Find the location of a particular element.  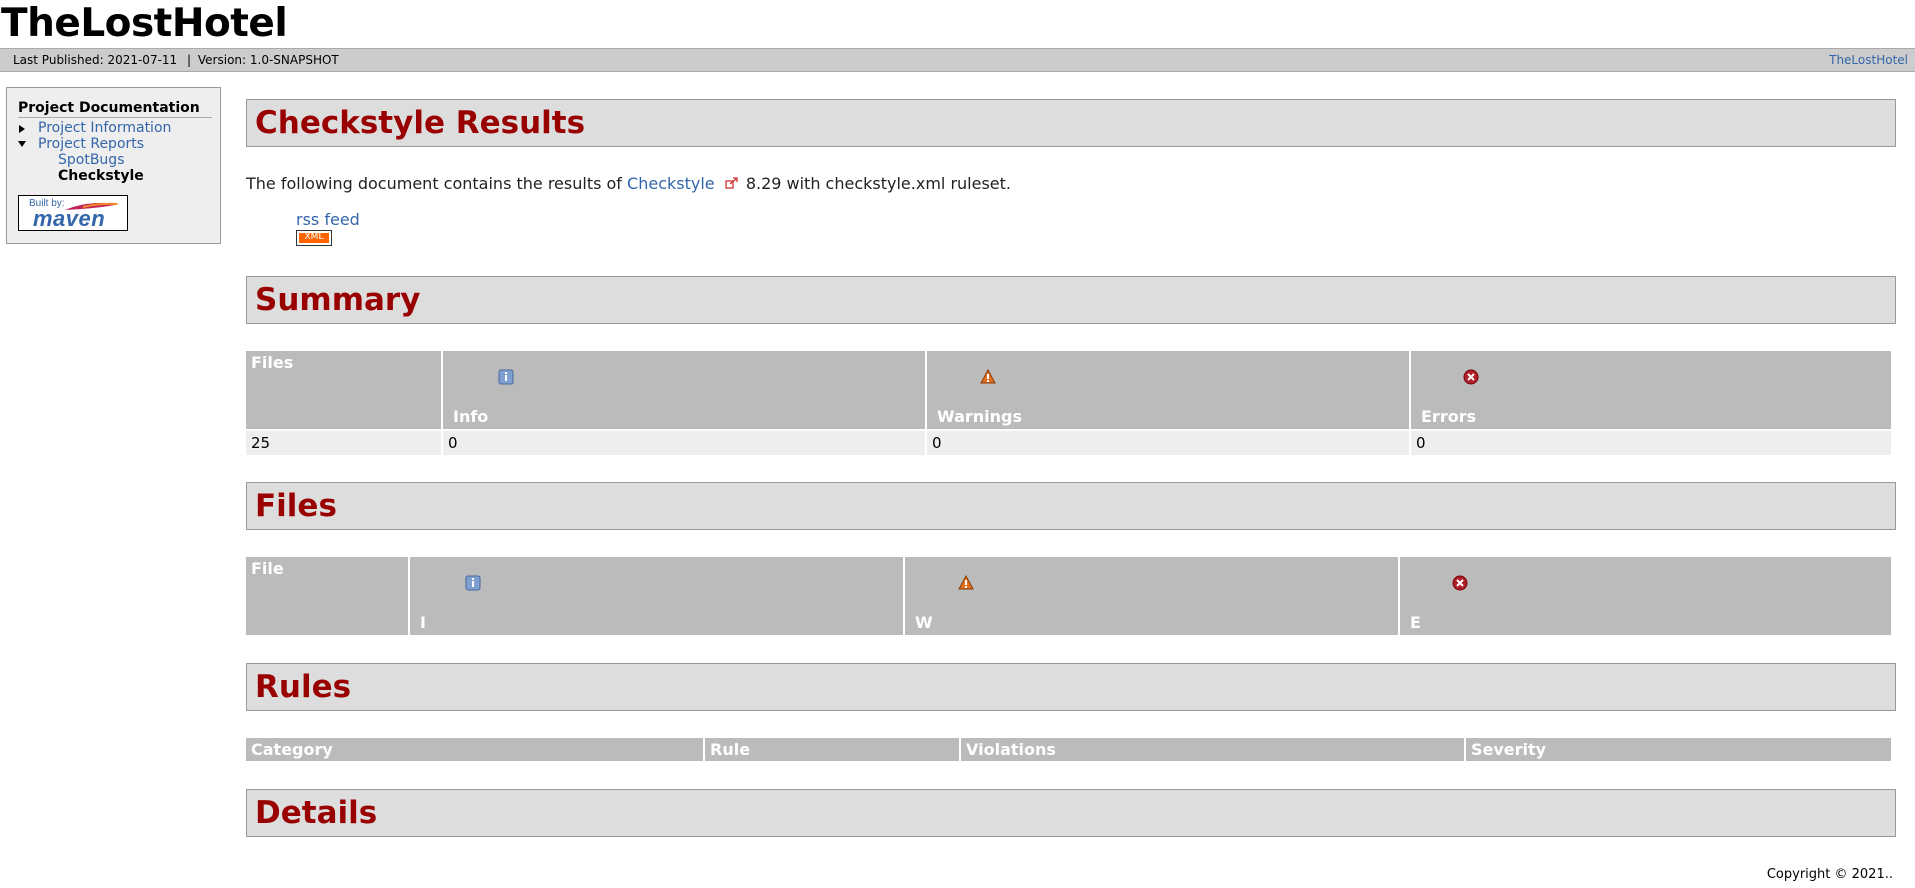

header-label: E is located at coordinates (1415, 622).